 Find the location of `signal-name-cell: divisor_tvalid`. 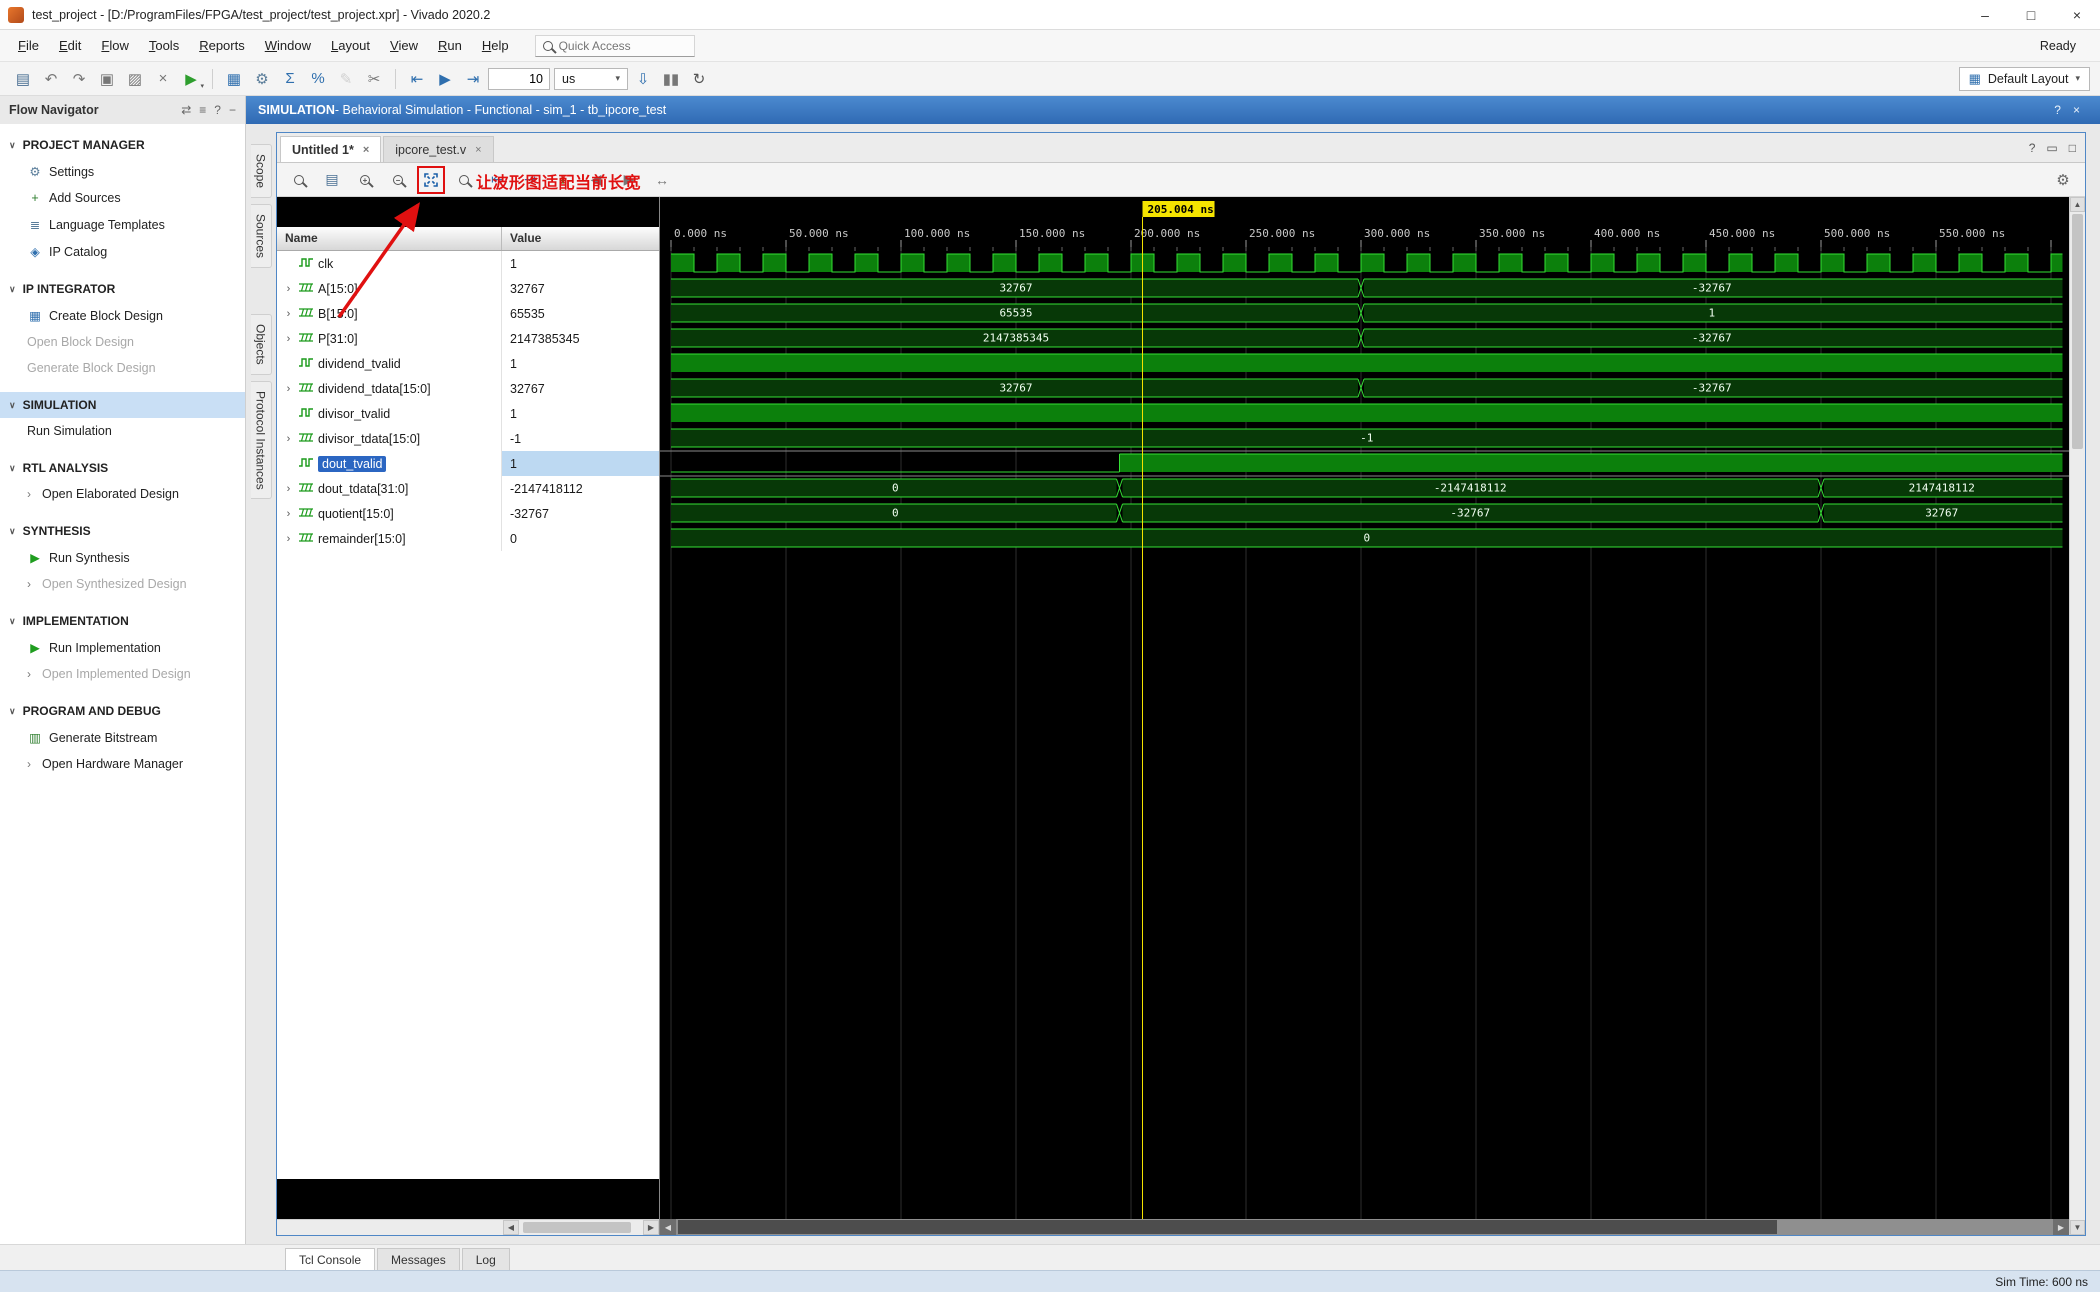

signal-name-cell: divisor_tvalid is located at coordinates (389, 413).